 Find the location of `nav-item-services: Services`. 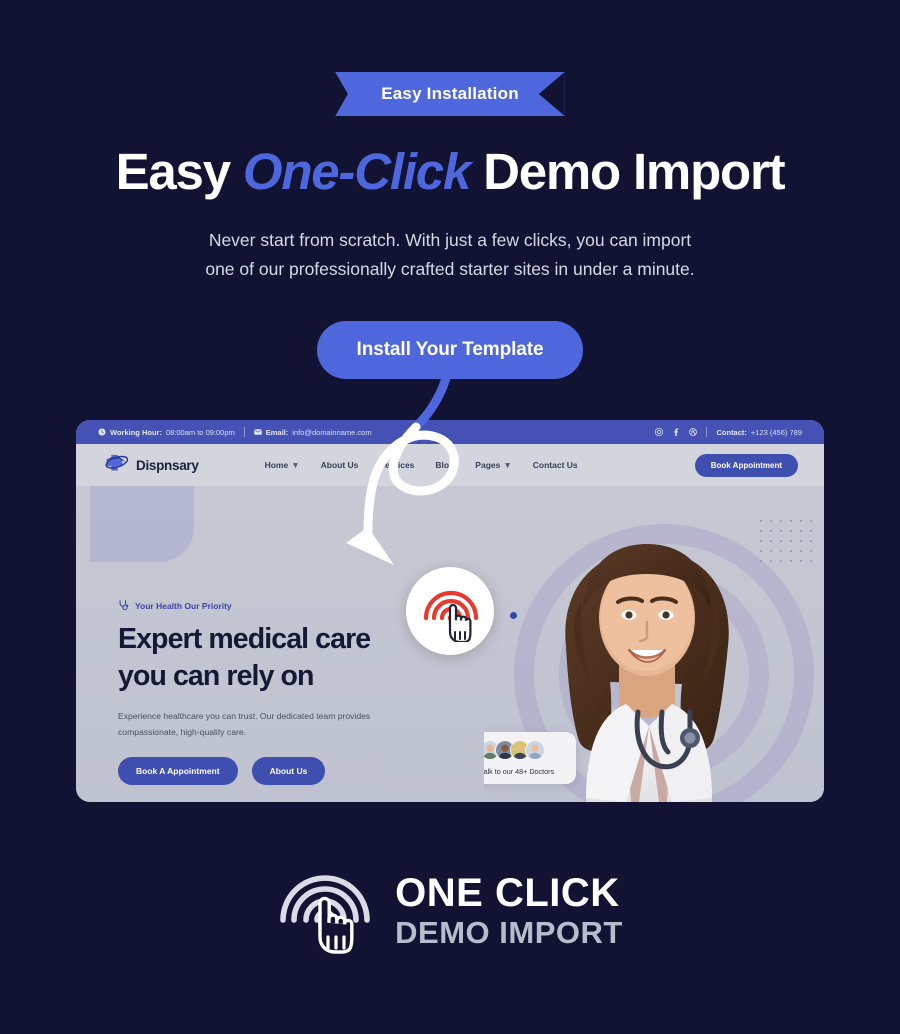

nav-item-services: Services is located at coordinates (396, 465).